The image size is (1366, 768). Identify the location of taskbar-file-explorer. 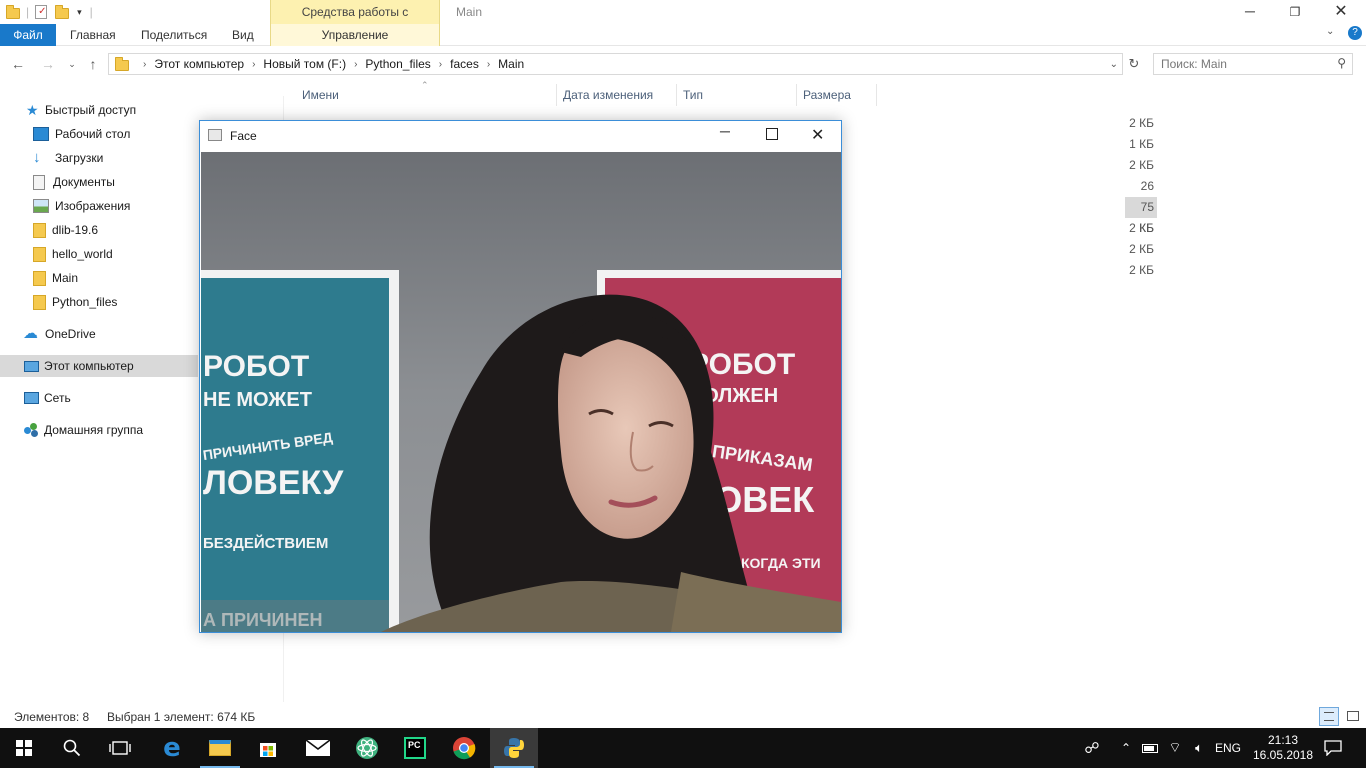
(220, 748).